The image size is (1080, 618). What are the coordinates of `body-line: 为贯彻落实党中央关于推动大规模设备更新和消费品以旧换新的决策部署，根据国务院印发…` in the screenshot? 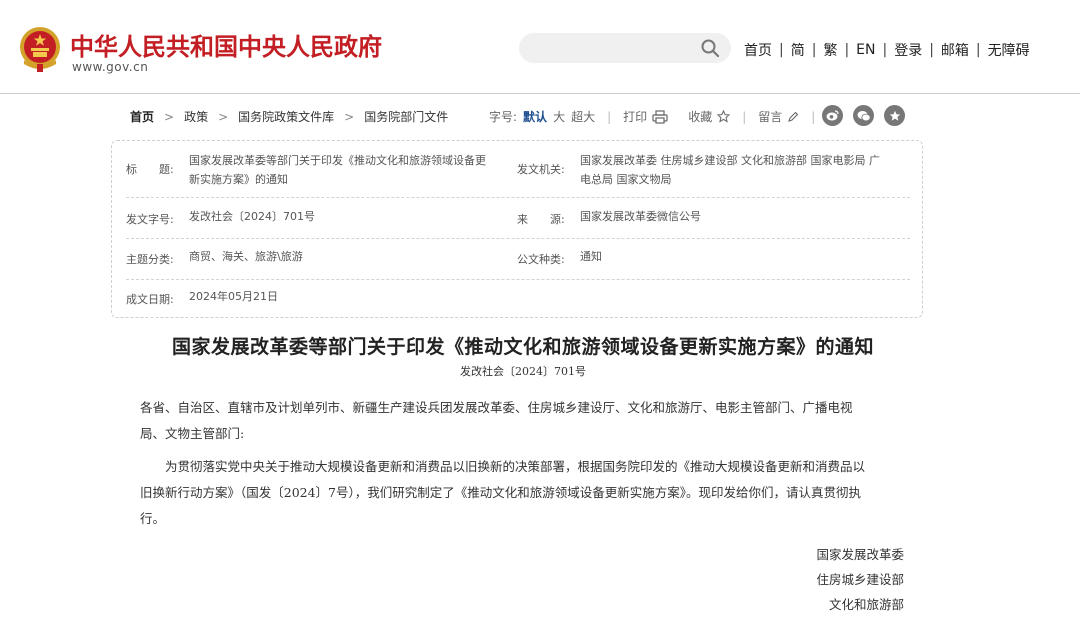 It's located at (503, 466).